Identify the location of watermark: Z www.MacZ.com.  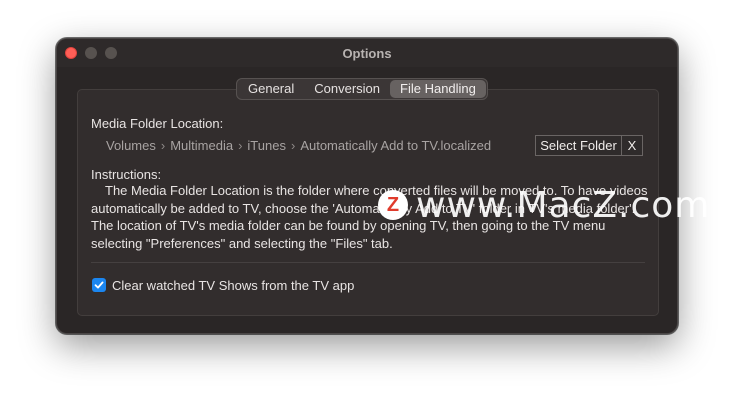
(544, 205).